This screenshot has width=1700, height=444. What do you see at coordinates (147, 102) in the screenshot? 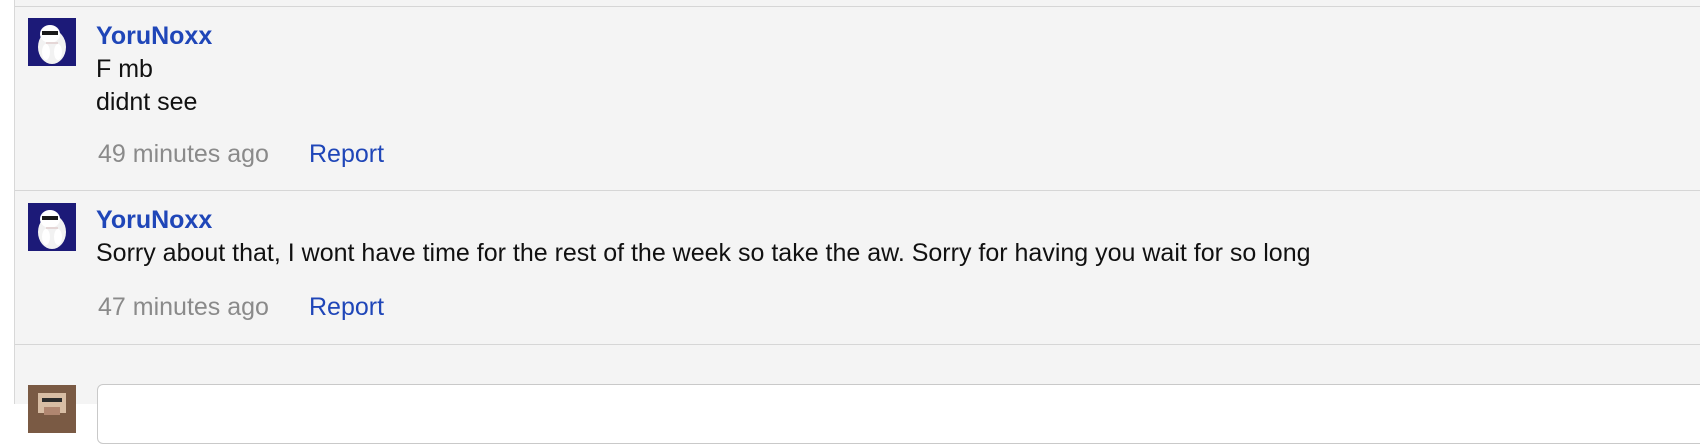
I see `comment-text-line: didnt see` at bounding box center [147, 102].